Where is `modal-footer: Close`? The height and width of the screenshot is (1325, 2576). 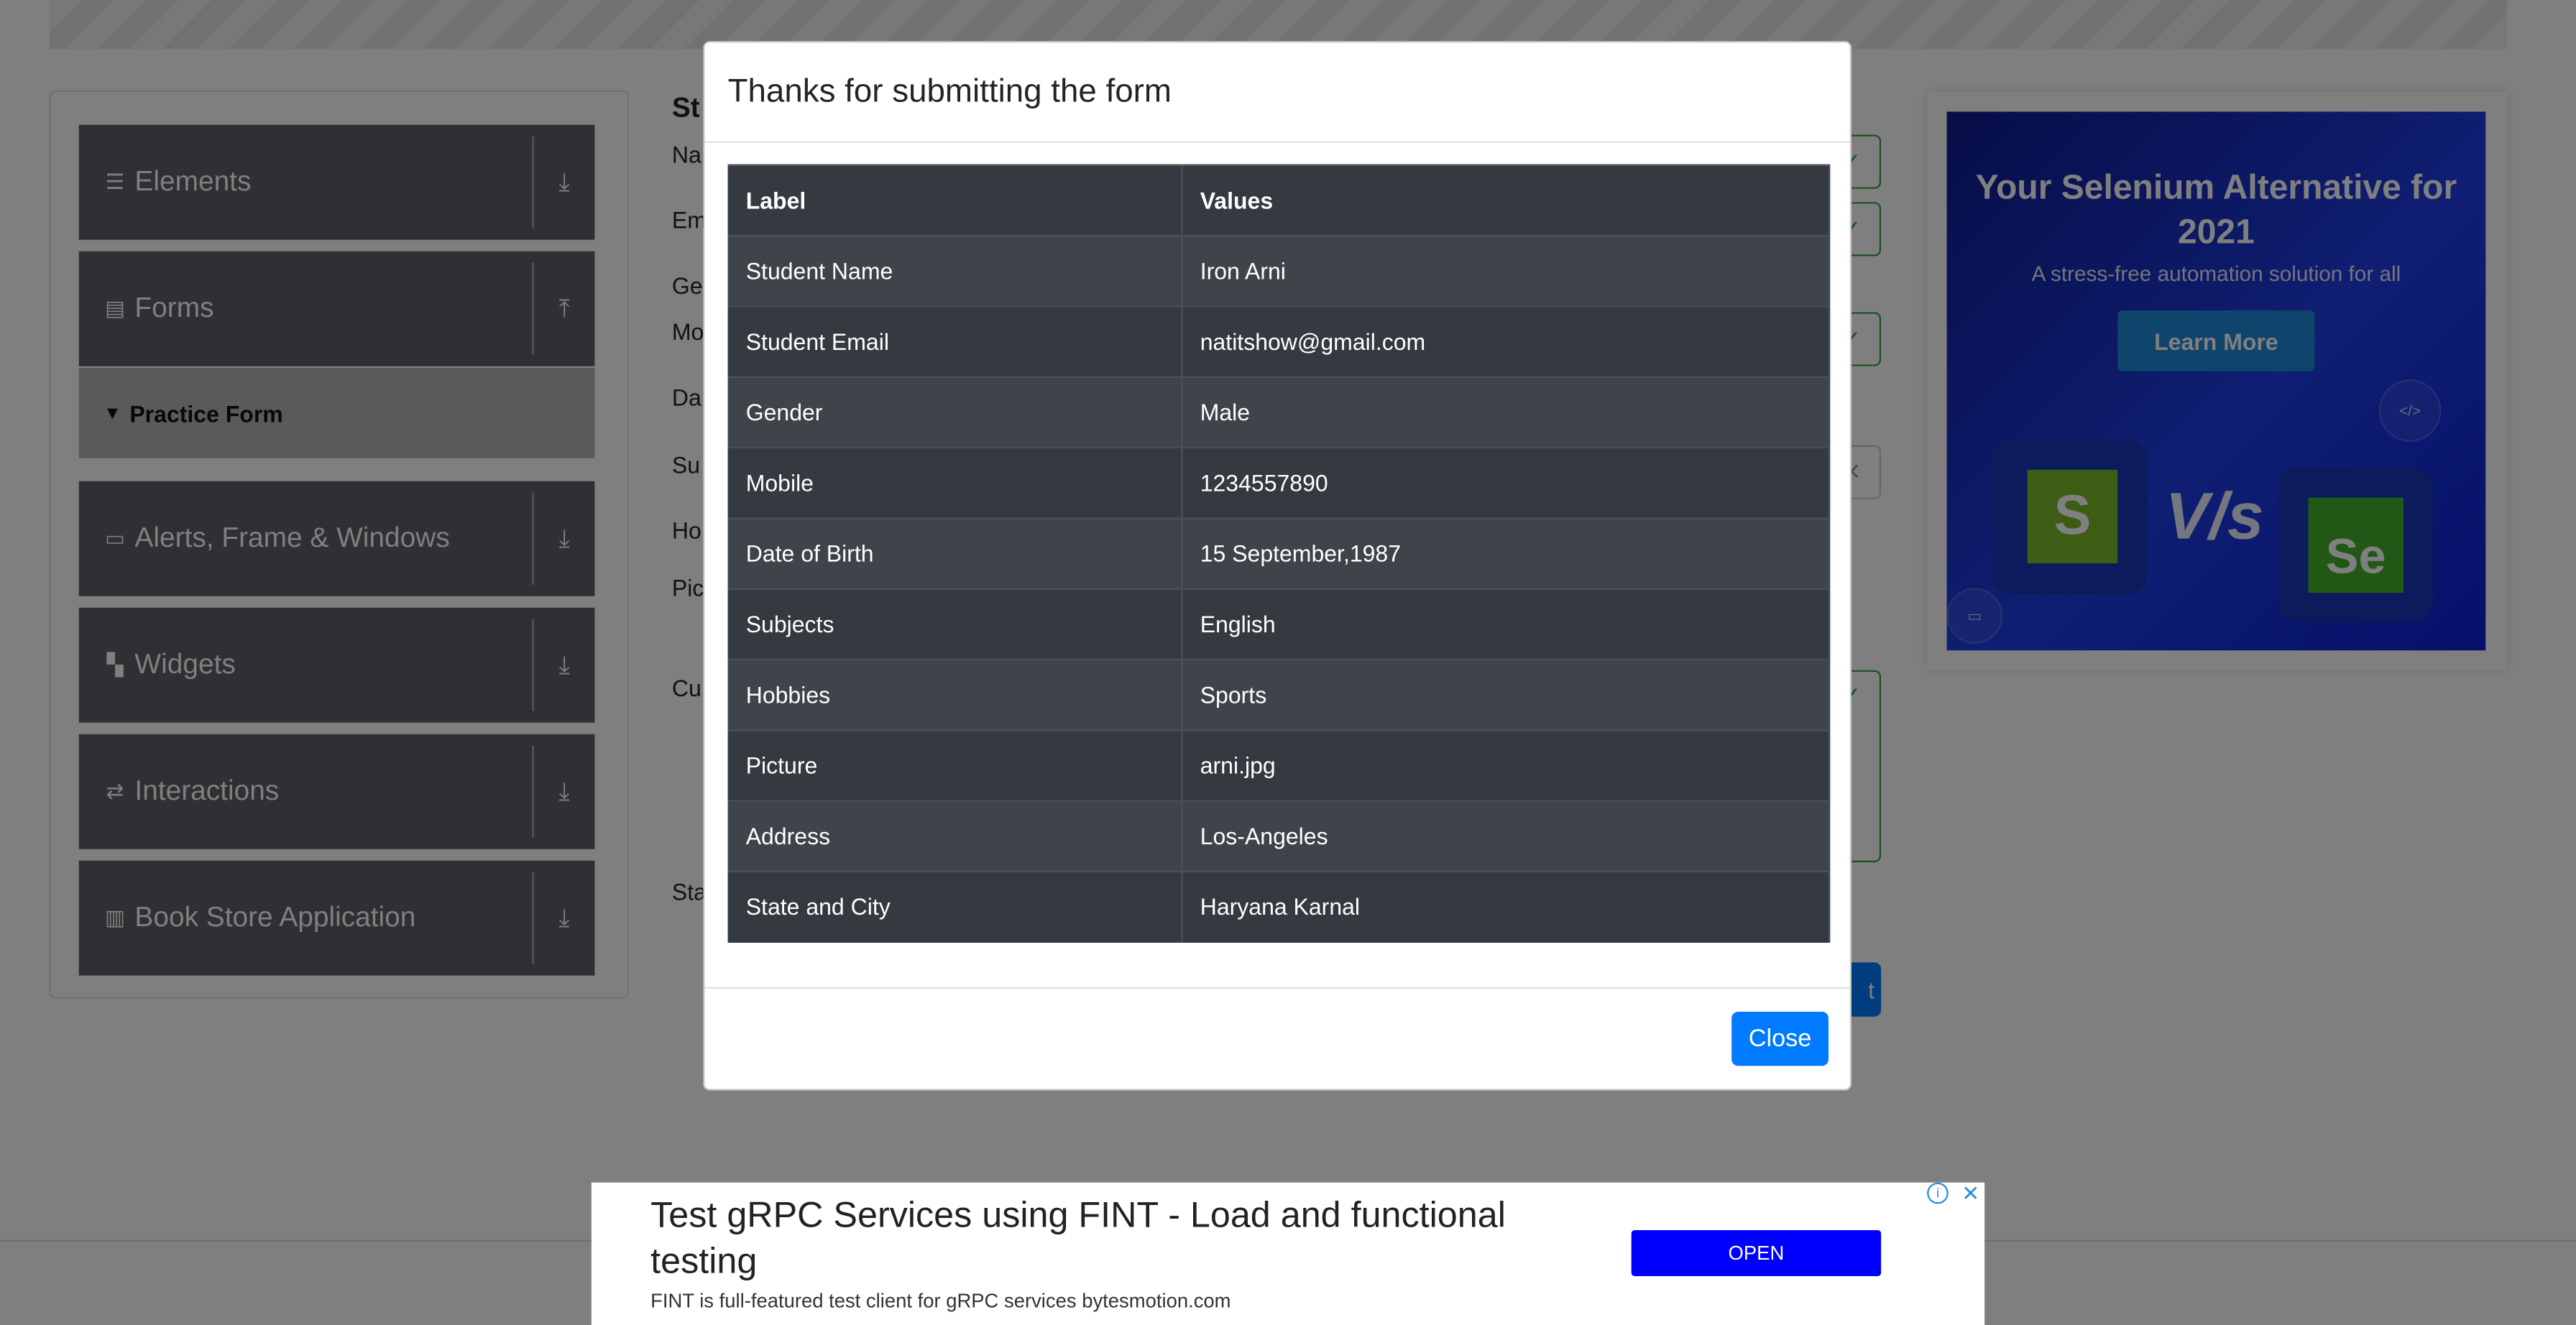
modal-footer: Close is located at coordinates (1277, 1038).